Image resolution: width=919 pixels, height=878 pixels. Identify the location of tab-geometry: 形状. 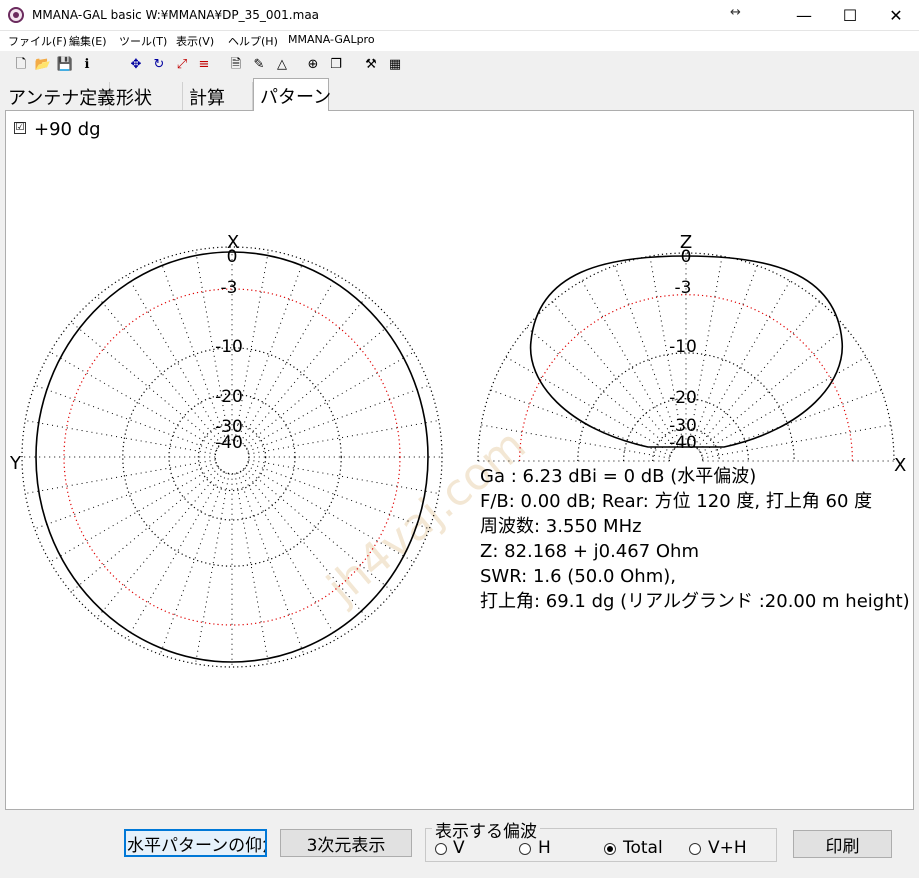
(146, 96).